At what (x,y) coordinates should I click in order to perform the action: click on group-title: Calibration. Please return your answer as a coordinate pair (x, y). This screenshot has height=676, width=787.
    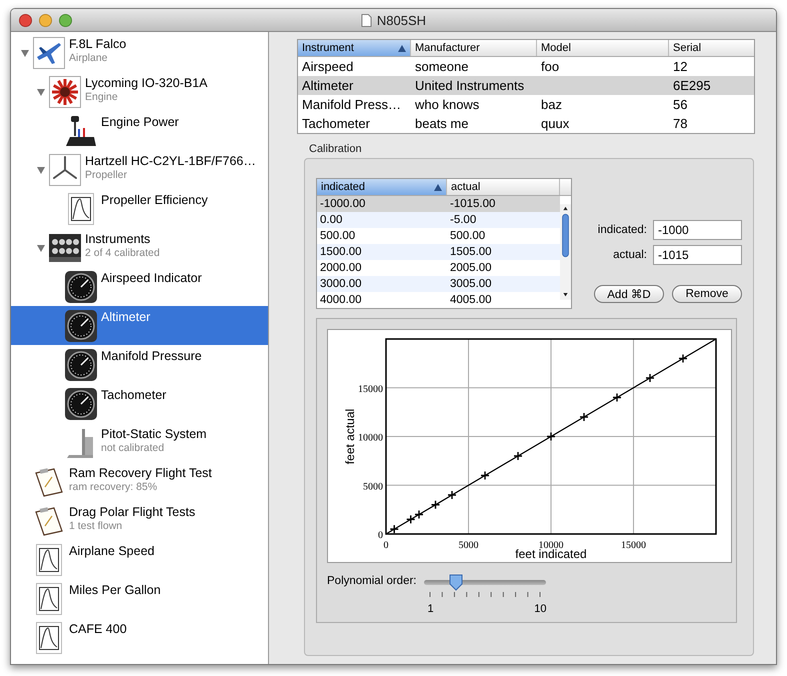
    Looking at the image, I should click on (336, 149).